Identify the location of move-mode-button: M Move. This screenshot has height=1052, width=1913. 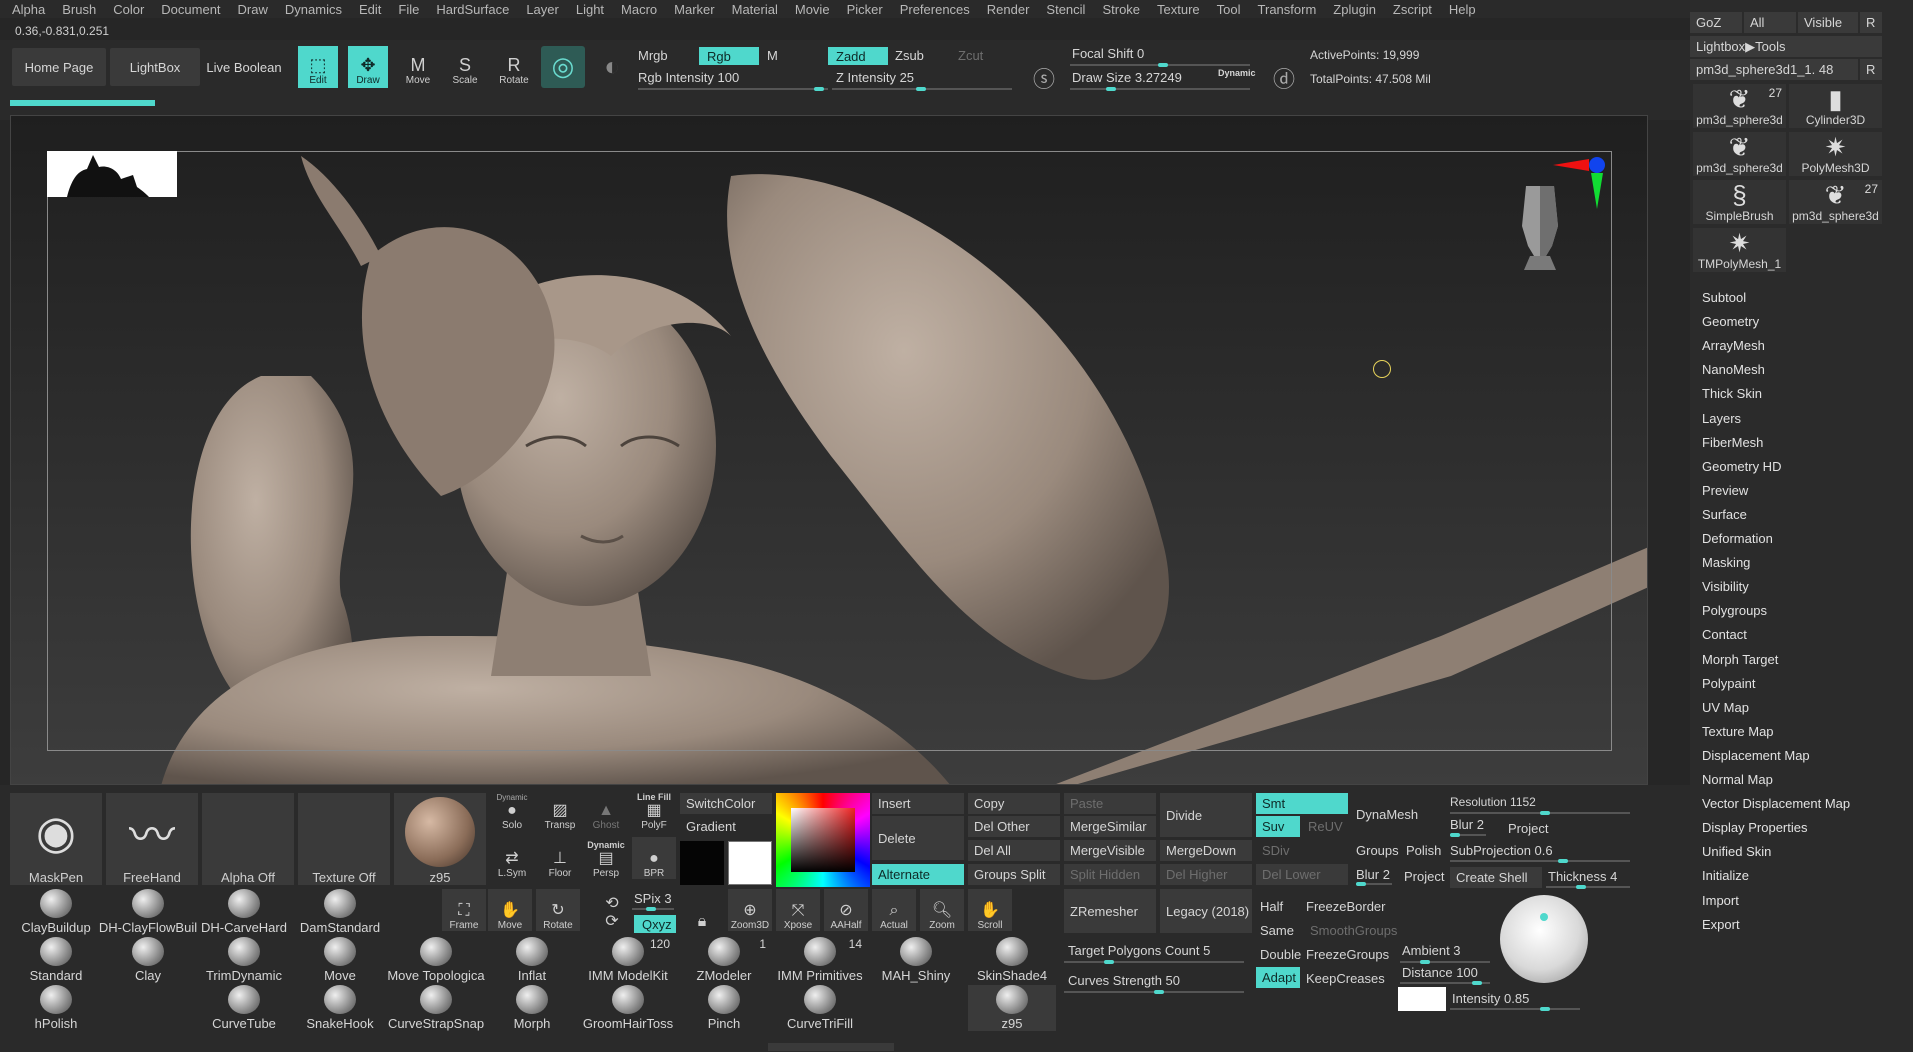
(418, 67).